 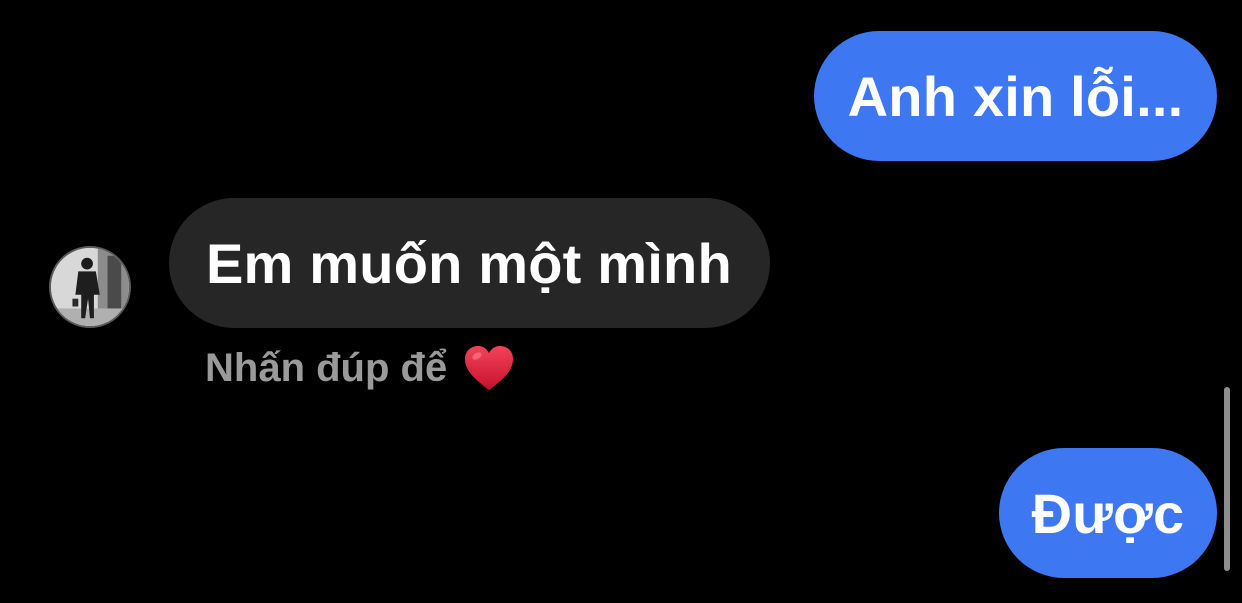 I want to click on sent-message-bubble: Được, so click(x=1108, y=513).